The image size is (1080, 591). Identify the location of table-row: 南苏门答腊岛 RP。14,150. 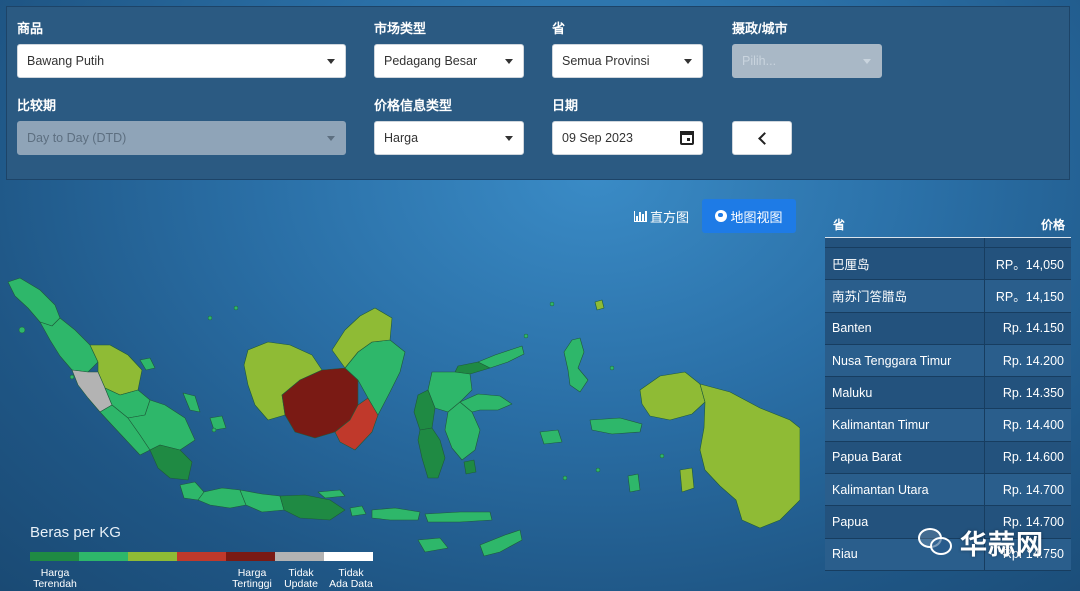
(948, 296).